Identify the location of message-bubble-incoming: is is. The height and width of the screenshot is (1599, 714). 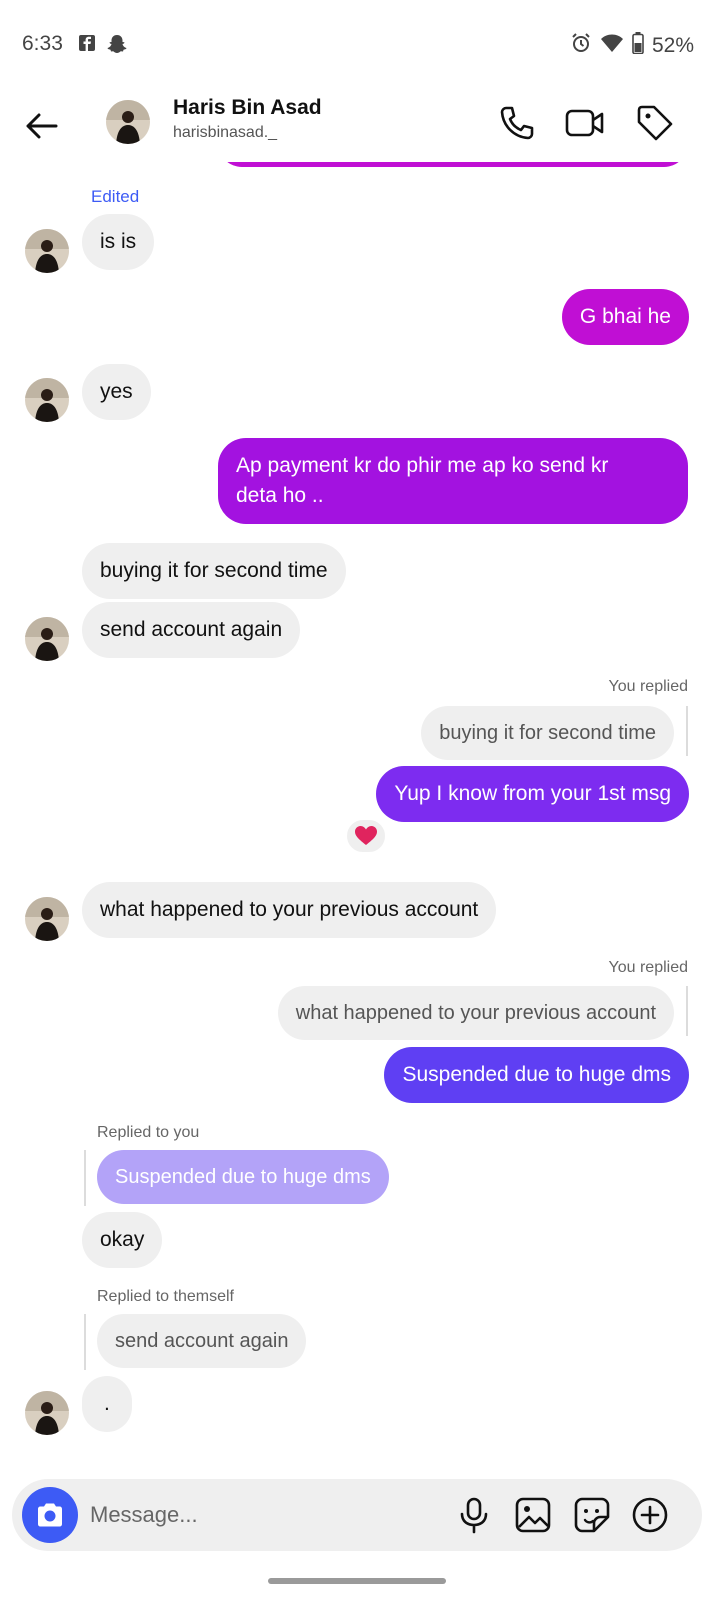
(118, 242).